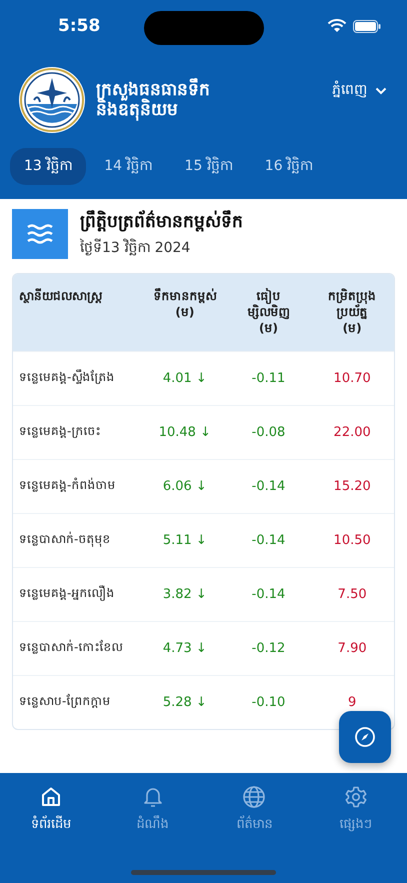 This screenshot has height=883, width=407. Describe the element at coordinates (136, 248) in the screenshot. I see `bulletin-date: ថ្ងៃទី13 វិច្ឆិកា 2024` at that location.